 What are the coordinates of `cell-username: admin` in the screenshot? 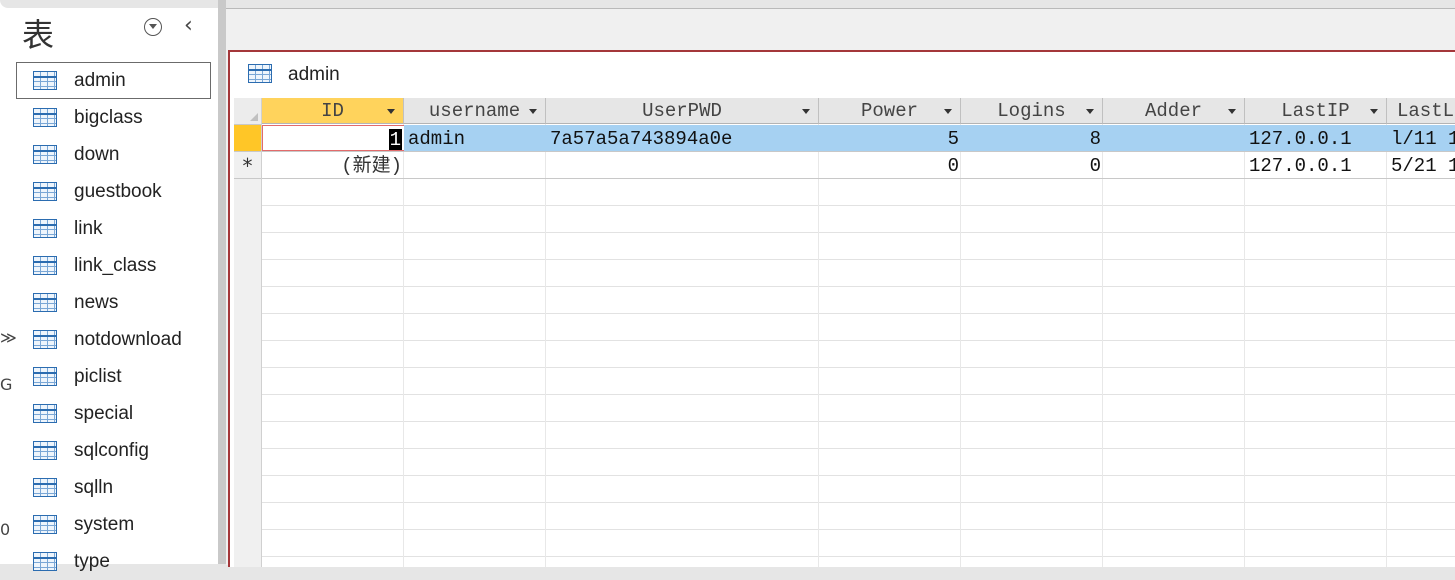 It's located at (476, 138).